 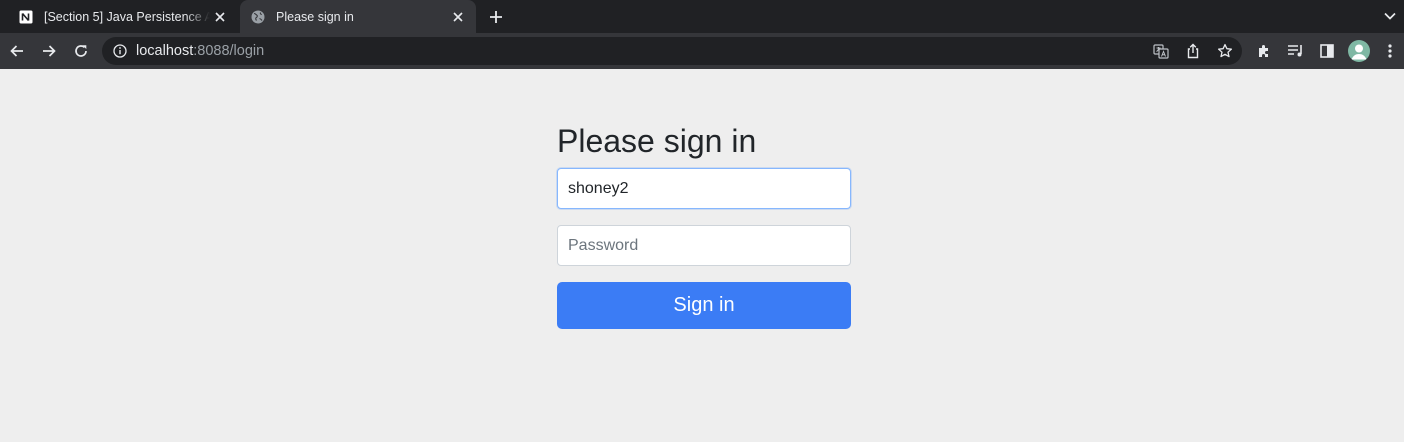 I want to click on tab-title: Please sign in, so click(x=315, y=16).